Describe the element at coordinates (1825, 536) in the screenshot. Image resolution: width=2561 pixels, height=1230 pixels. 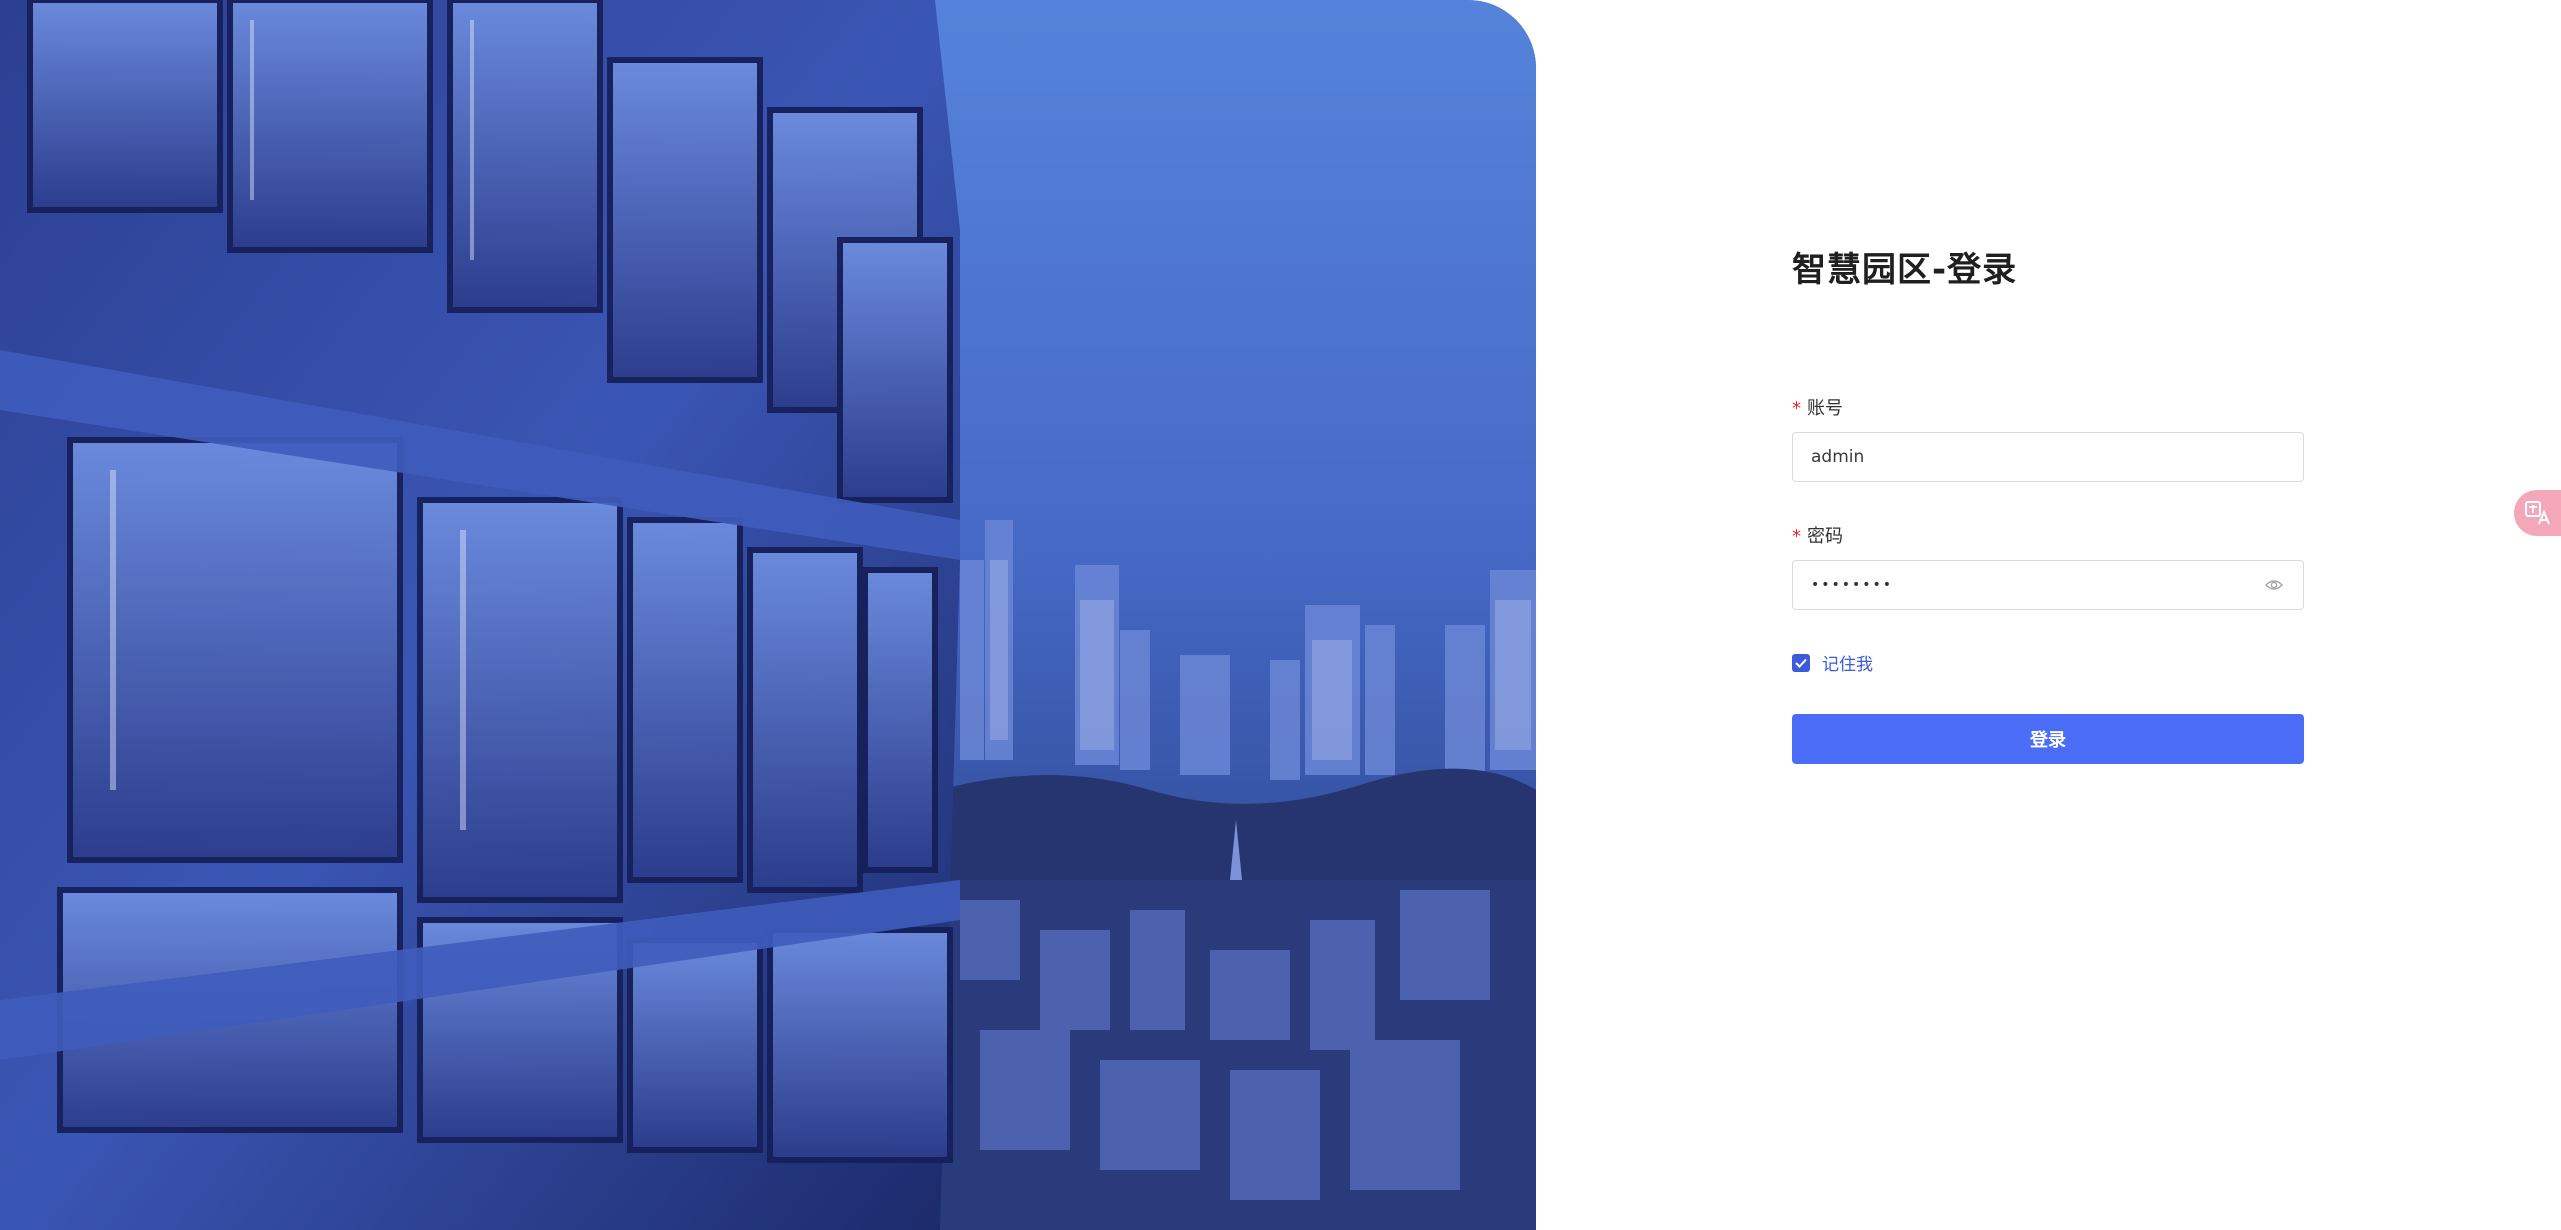
I see `password-label-text: 密码` at that location.